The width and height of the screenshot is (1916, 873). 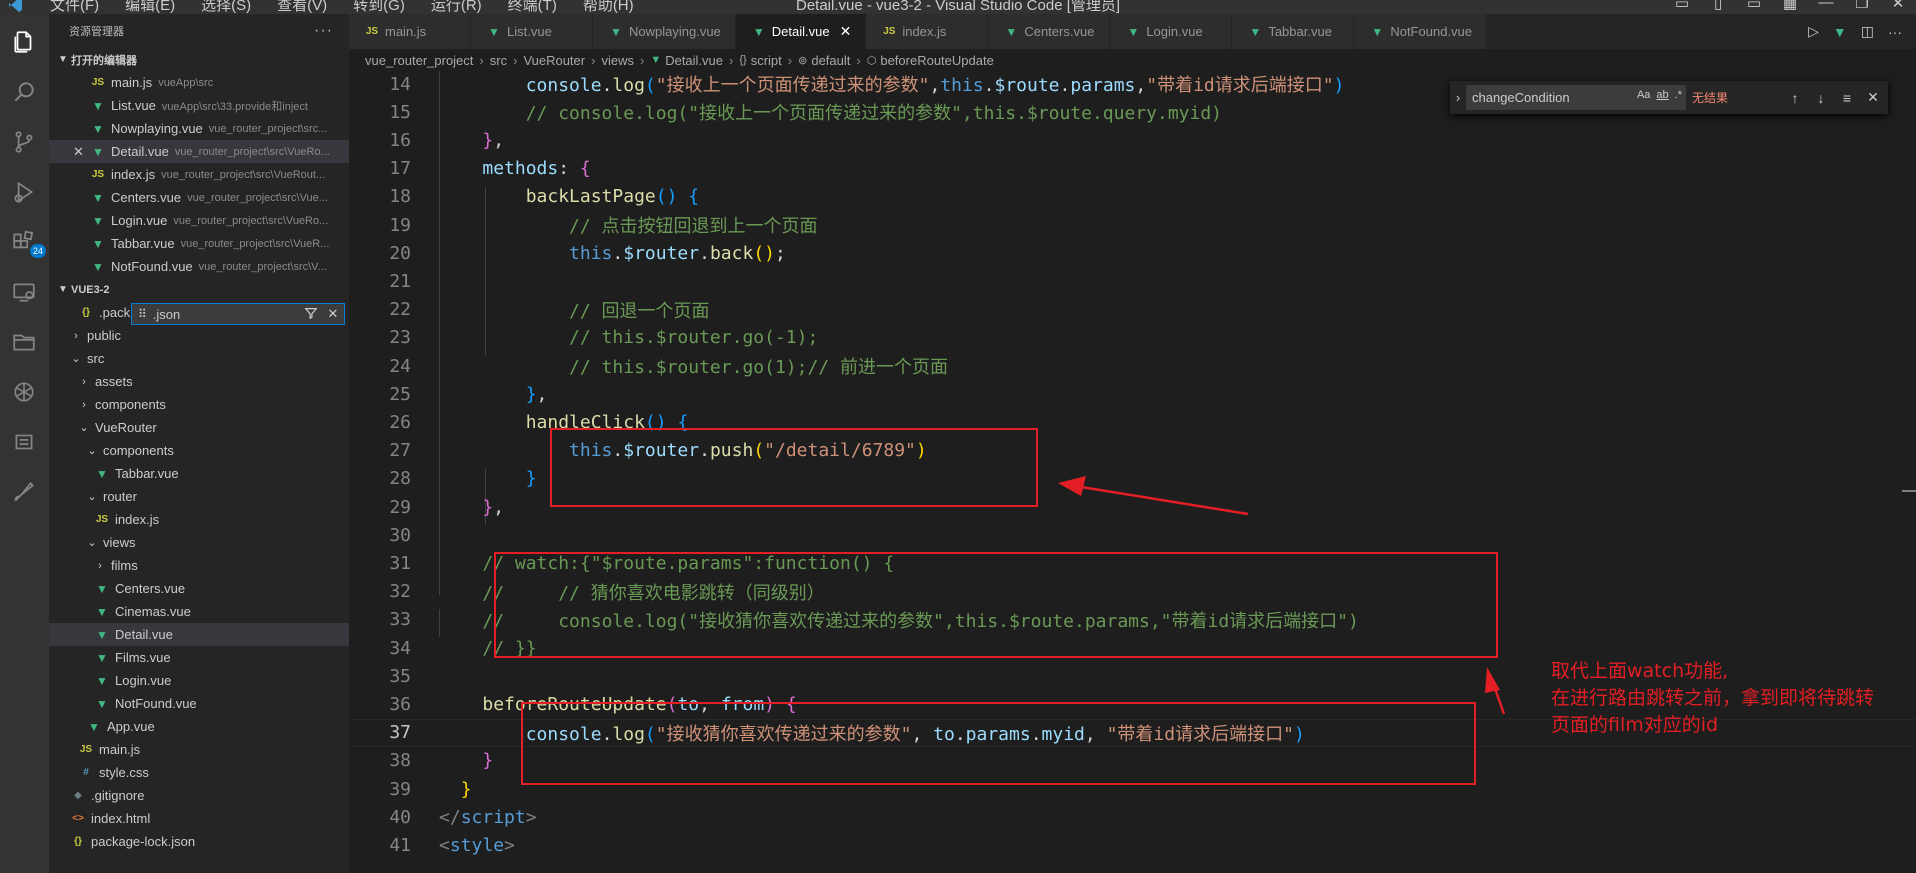 I want to click on run-debug-icon, so click(x=24, y=192).